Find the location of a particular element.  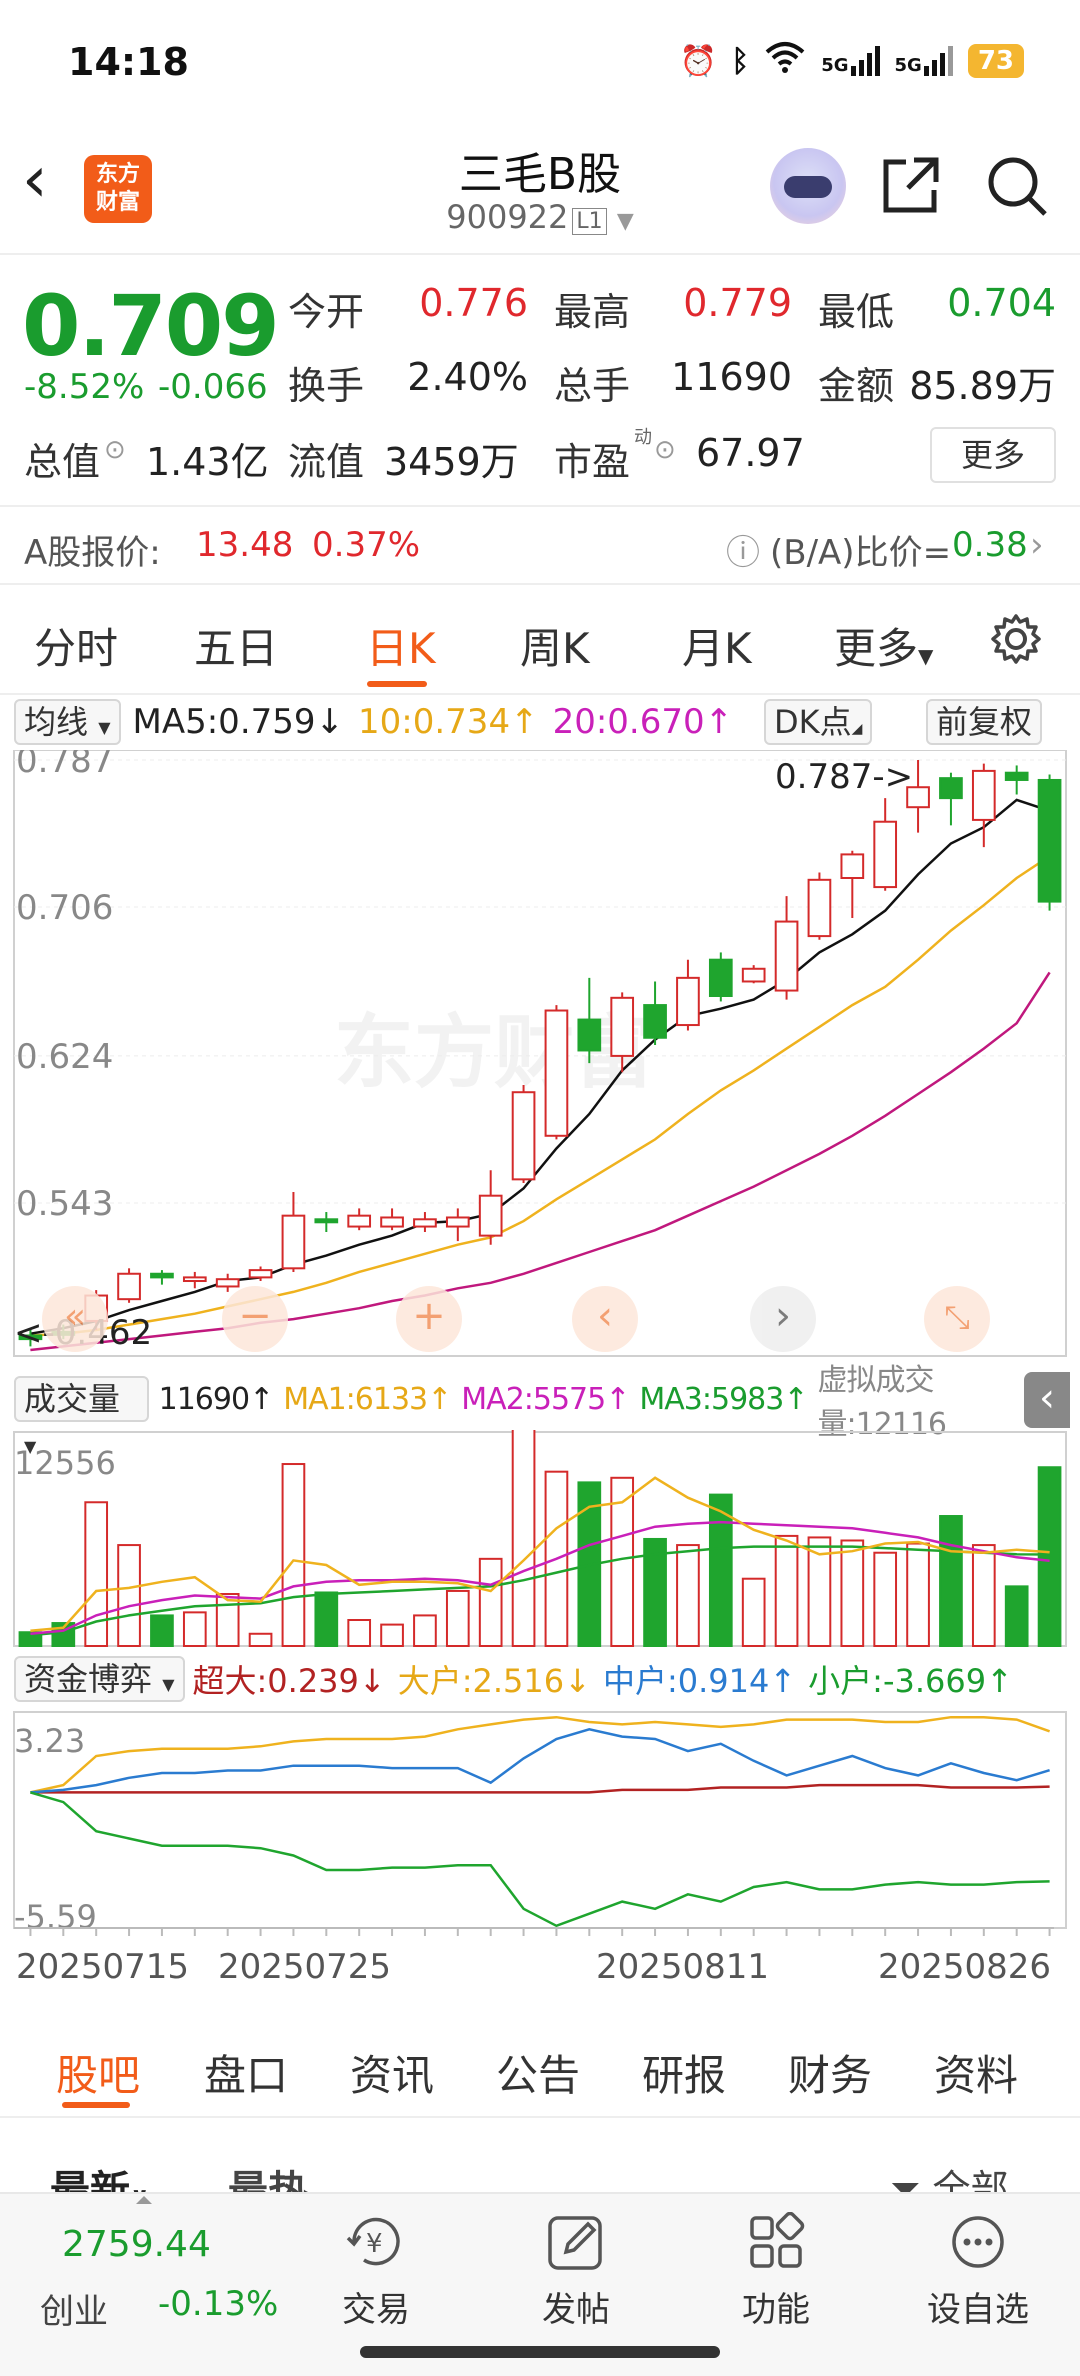

next-icon: › is located at coordinates (783, 1319).